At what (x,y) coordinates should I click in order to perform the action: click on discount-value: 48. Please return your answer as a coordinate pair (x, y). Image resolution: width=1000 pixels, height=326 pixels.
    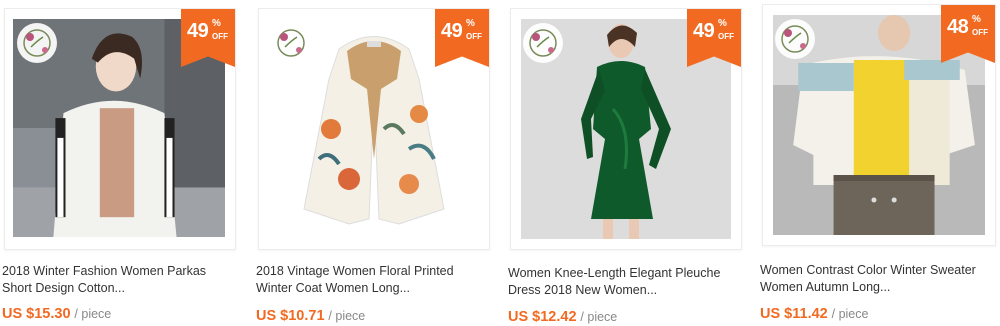
    Looking at the image, I should click on (958, 27).